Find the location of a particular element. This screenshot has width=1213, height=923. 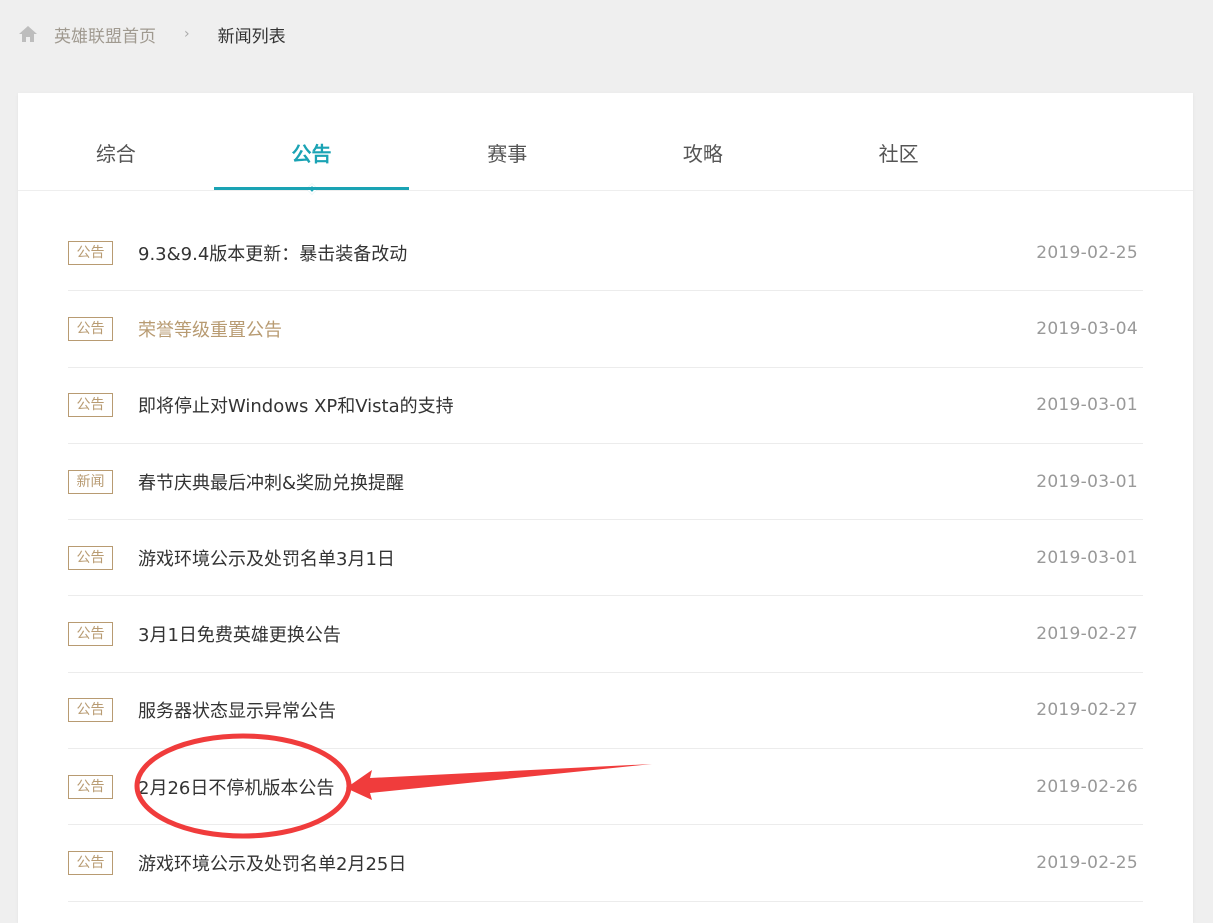

tab-guides: 攻略 is located at coordinates (703, 141).